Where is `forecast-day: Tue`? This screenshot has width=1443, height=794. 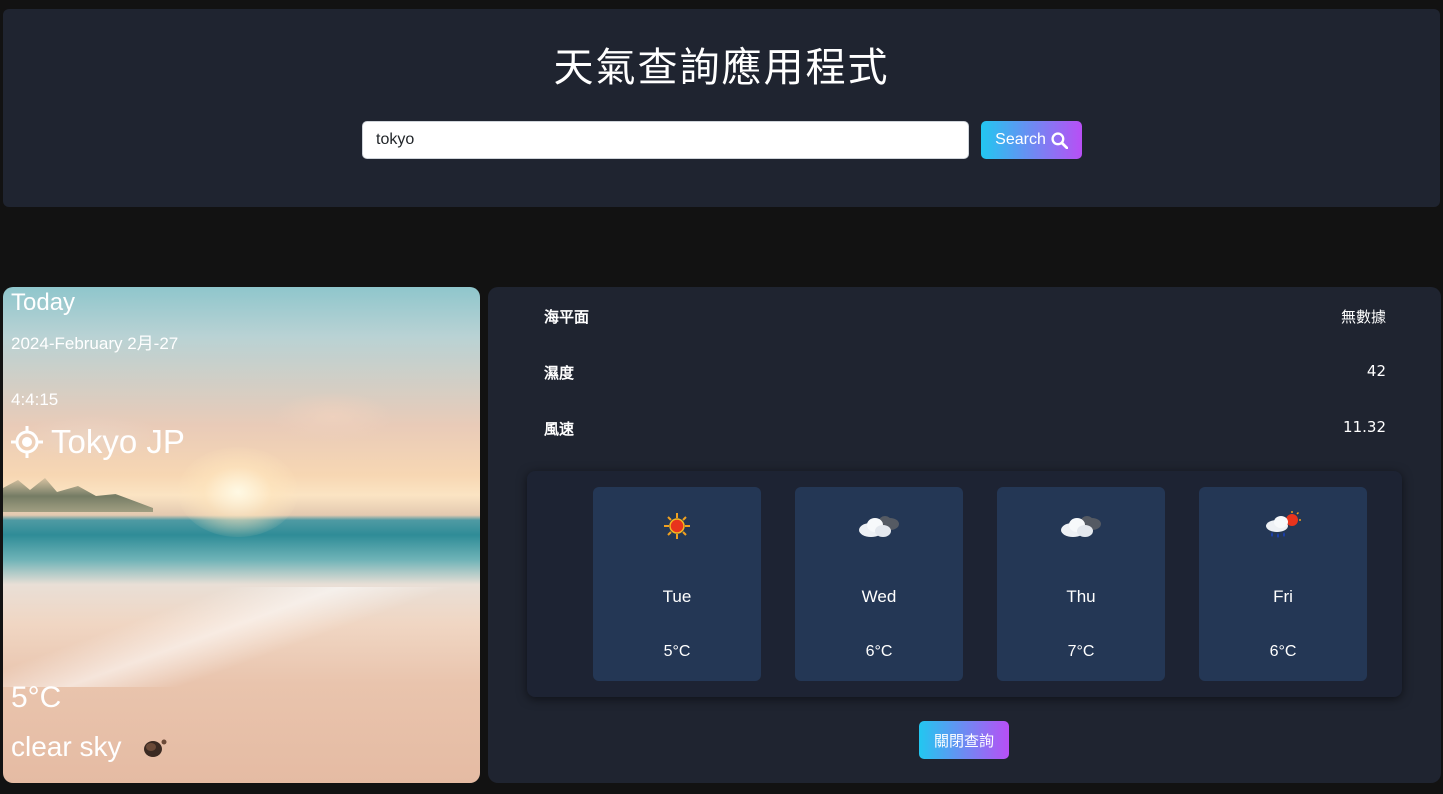 forecast-day: Tue is located at coordinates (677, 596).